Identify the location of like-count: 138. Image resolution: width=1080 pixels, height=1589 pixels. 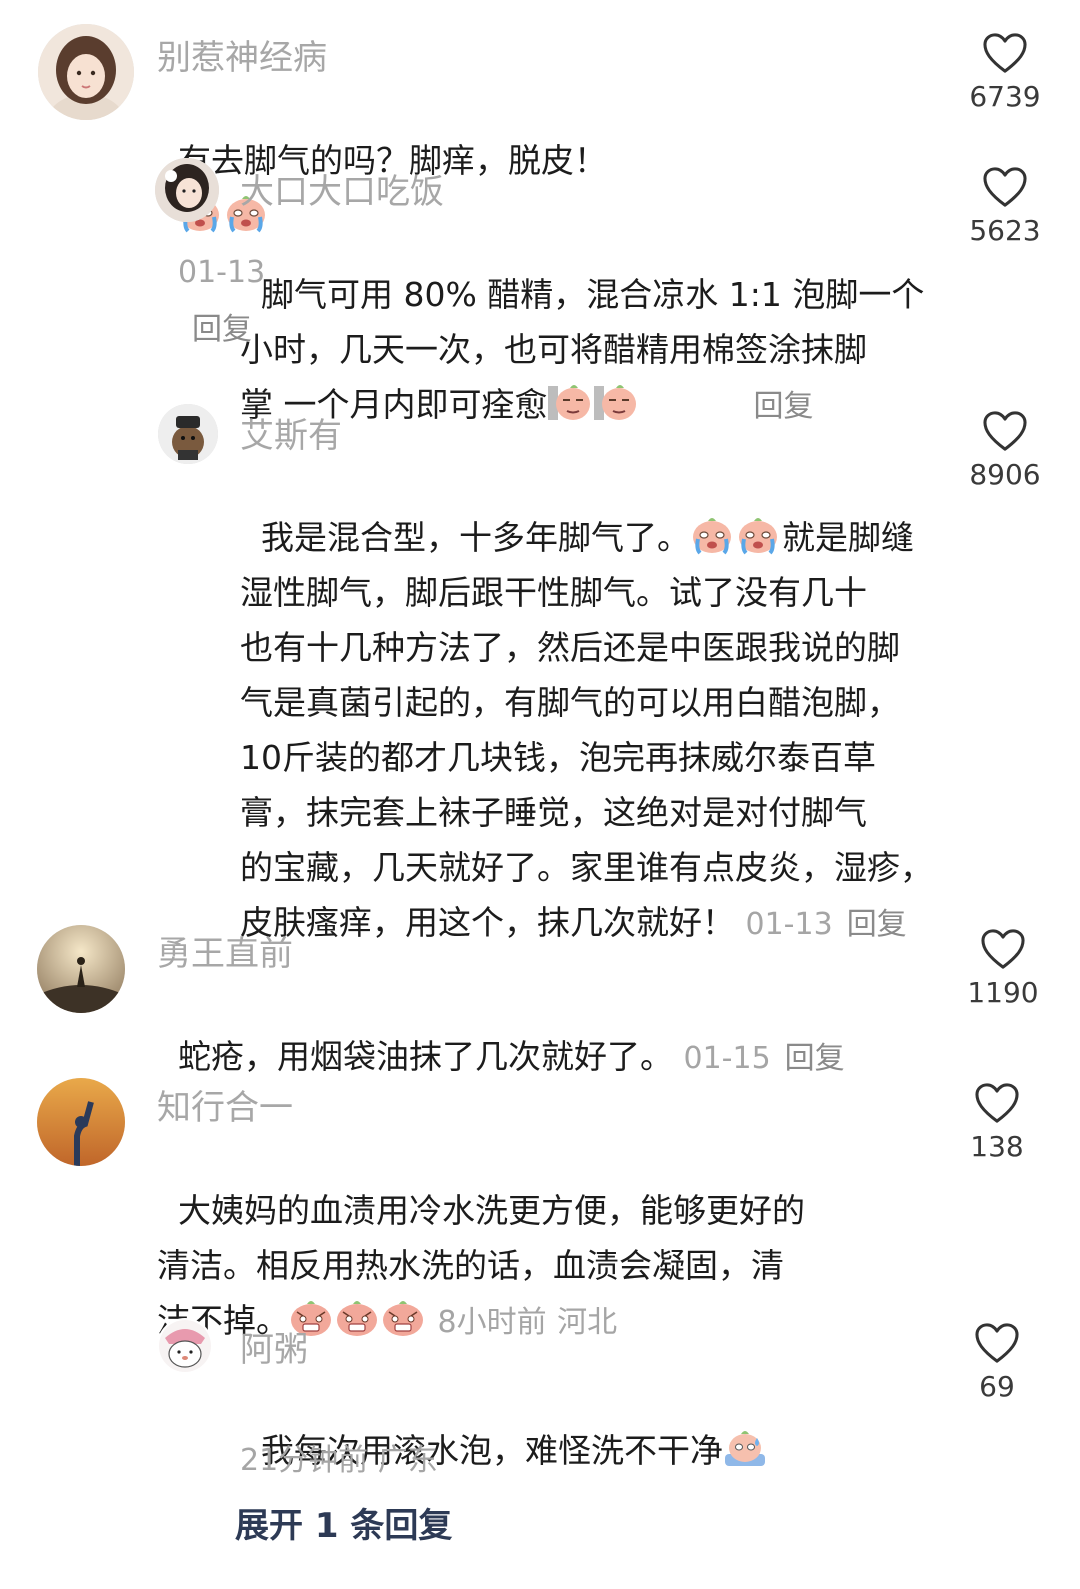
(997, 1146).